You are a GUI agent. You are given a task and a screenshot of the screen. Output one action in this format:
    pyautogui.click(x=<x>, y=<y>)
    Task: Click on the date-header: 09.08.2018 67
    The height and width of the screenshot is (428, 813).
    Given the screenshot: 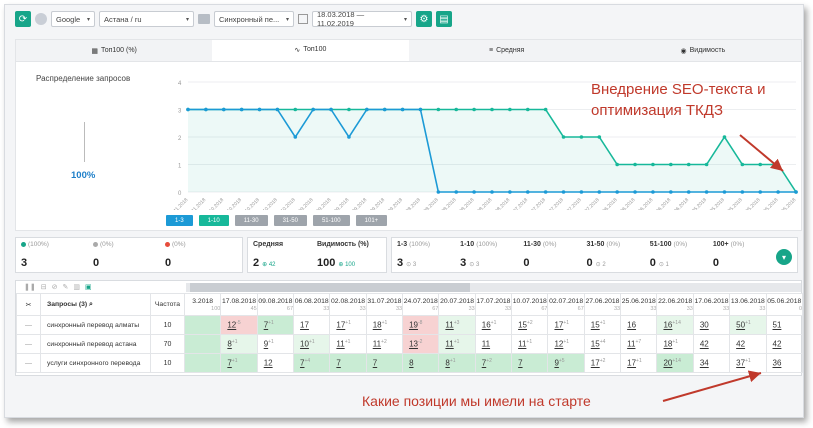 What is the action you would take?
    pyautogui.click(x=275, y=304)
    